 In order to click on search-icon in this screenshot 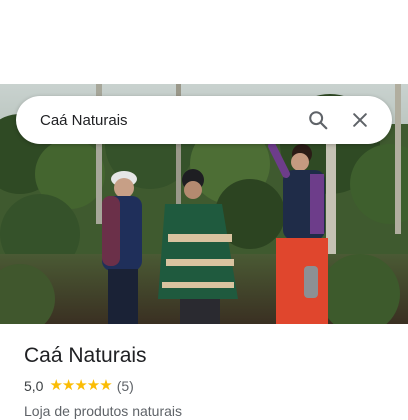, I will do `click(318, 120)`.